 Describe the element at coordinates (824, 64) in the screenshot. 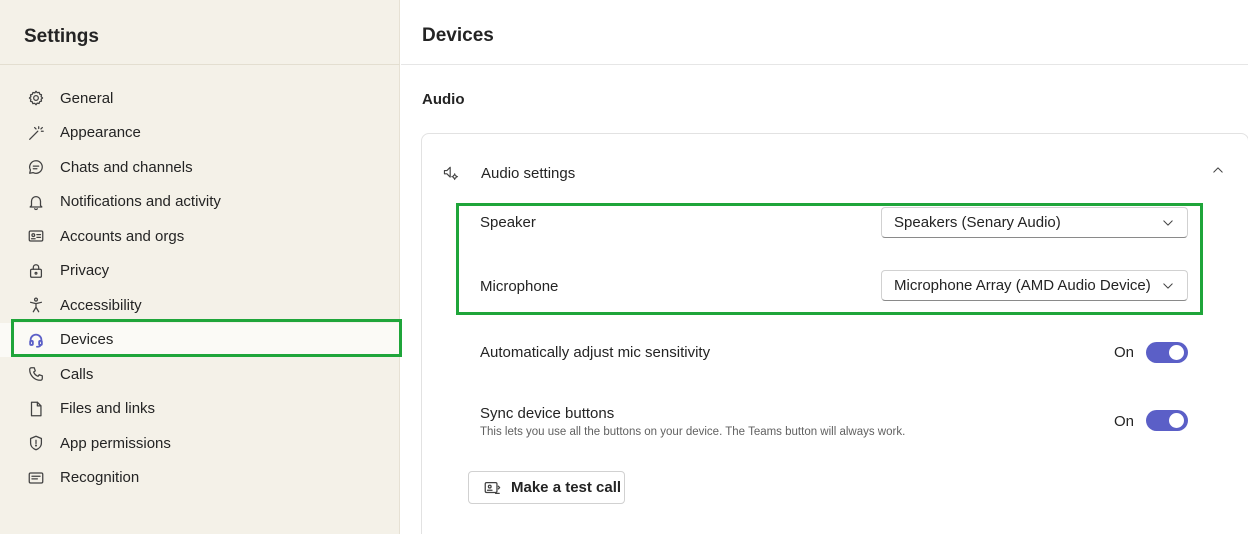

I see `header-divider` at that location.